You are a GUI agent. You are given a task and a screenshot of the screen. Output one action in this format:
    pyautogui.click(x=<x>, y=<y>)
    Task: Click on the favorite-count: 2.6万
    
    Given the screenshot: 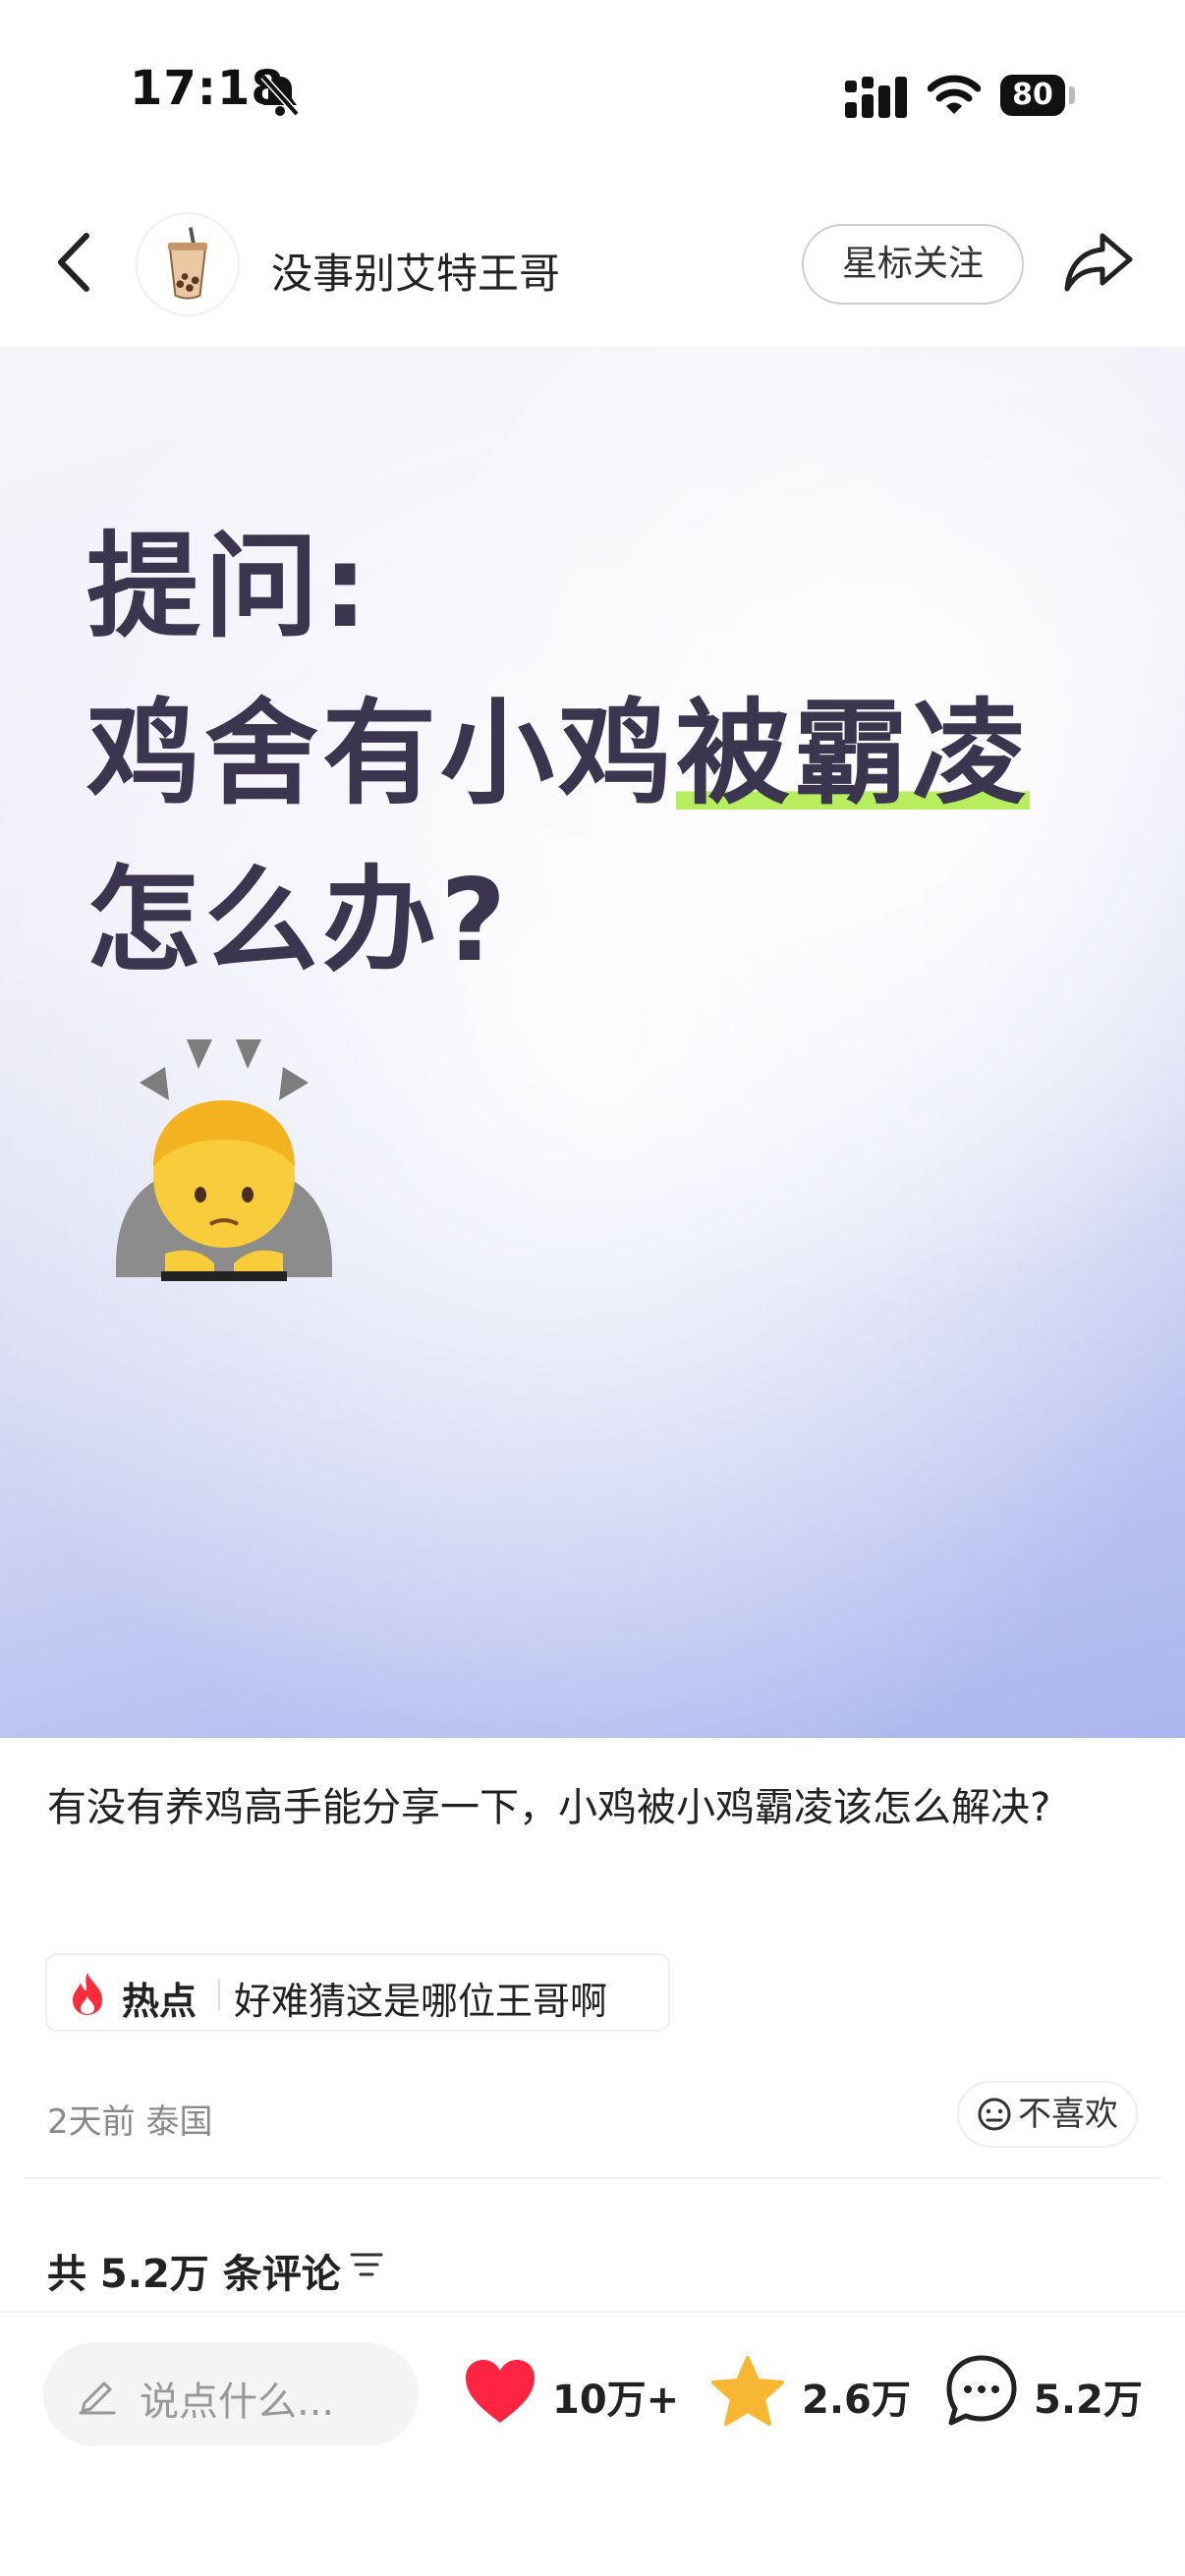 What is the action you would take?
    pyautogui.click(x=857, y=2396)
    